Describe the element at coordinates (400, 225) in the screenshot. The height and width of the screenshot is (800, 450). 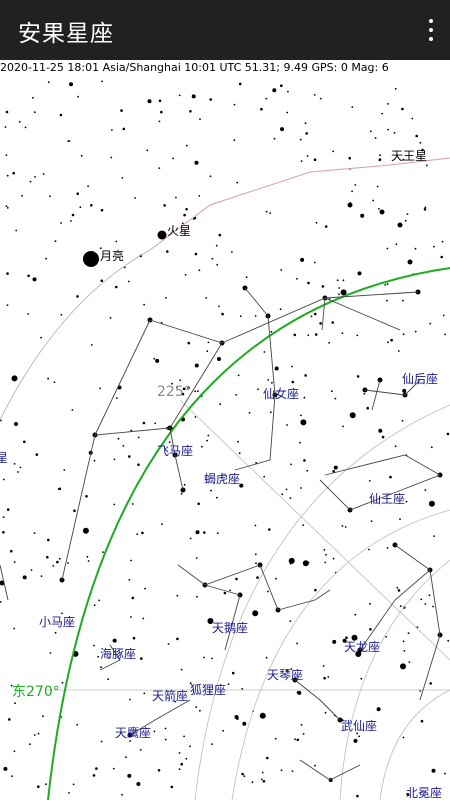
I see `bright-star` at that location.